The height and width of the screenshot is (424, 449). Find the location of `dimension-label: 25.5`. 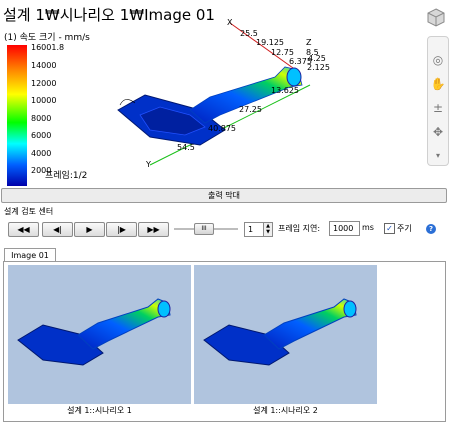

dimension-label: 25.5 is located at coordinates (249, 33).